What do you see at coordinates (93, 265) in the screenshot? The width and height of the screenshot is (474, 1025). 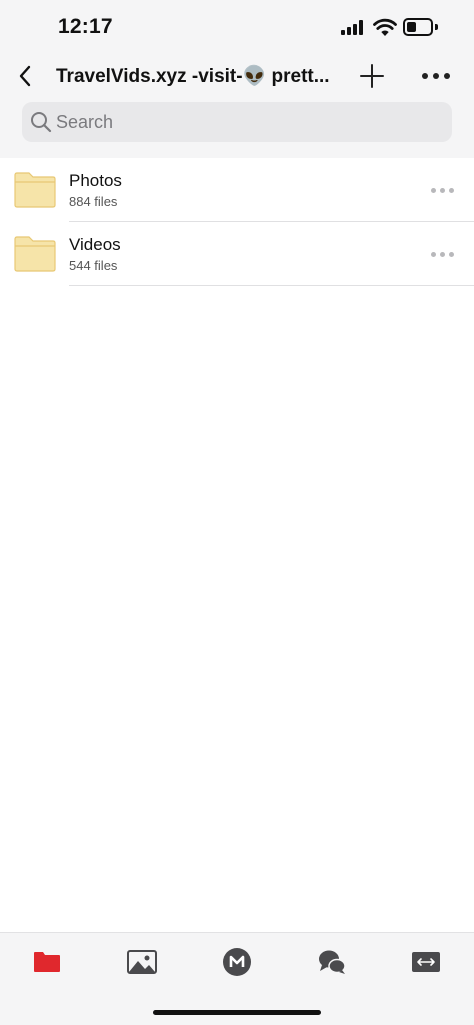 I see `file-count: 544 files` at bounding box center [93, 265].